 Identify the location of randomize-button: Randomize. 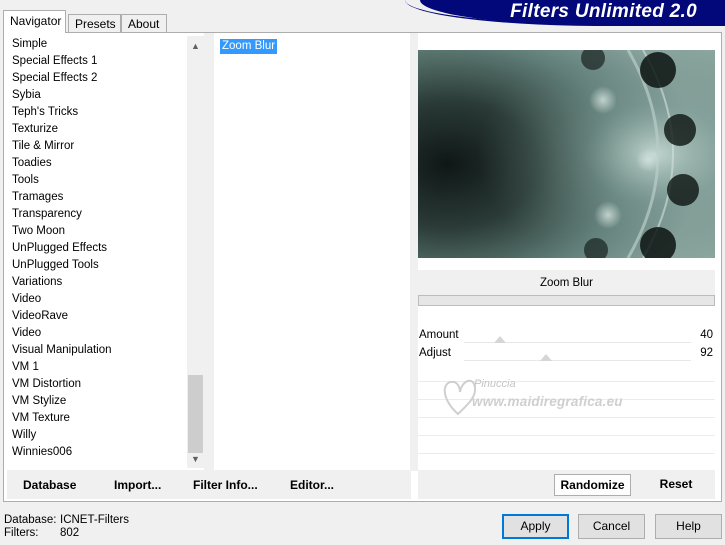
(592, 485).